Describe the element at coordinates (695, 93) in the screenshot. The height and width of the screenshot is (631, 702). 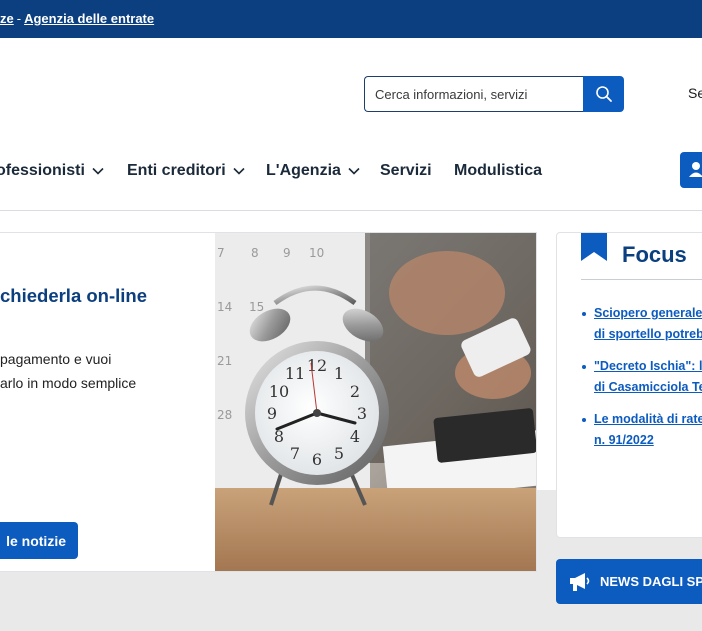
I see `language-selector: Se` at that location.